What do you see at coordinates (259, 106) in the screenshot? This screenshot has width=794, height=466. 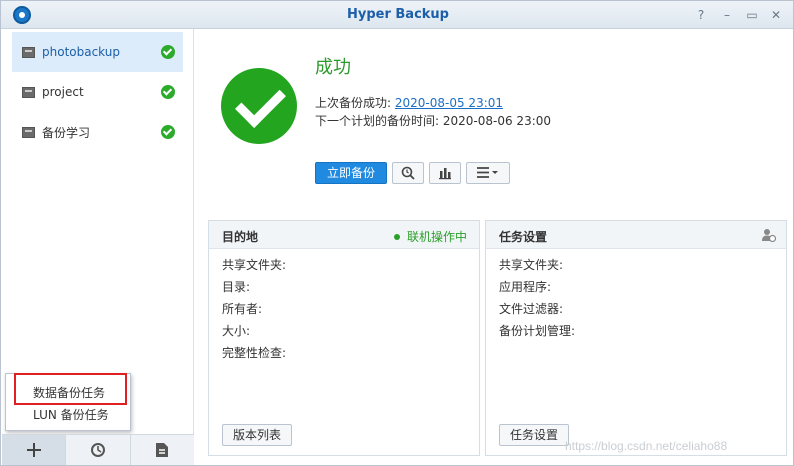 I see `success-status-icon` at bounding box center [259, 106].